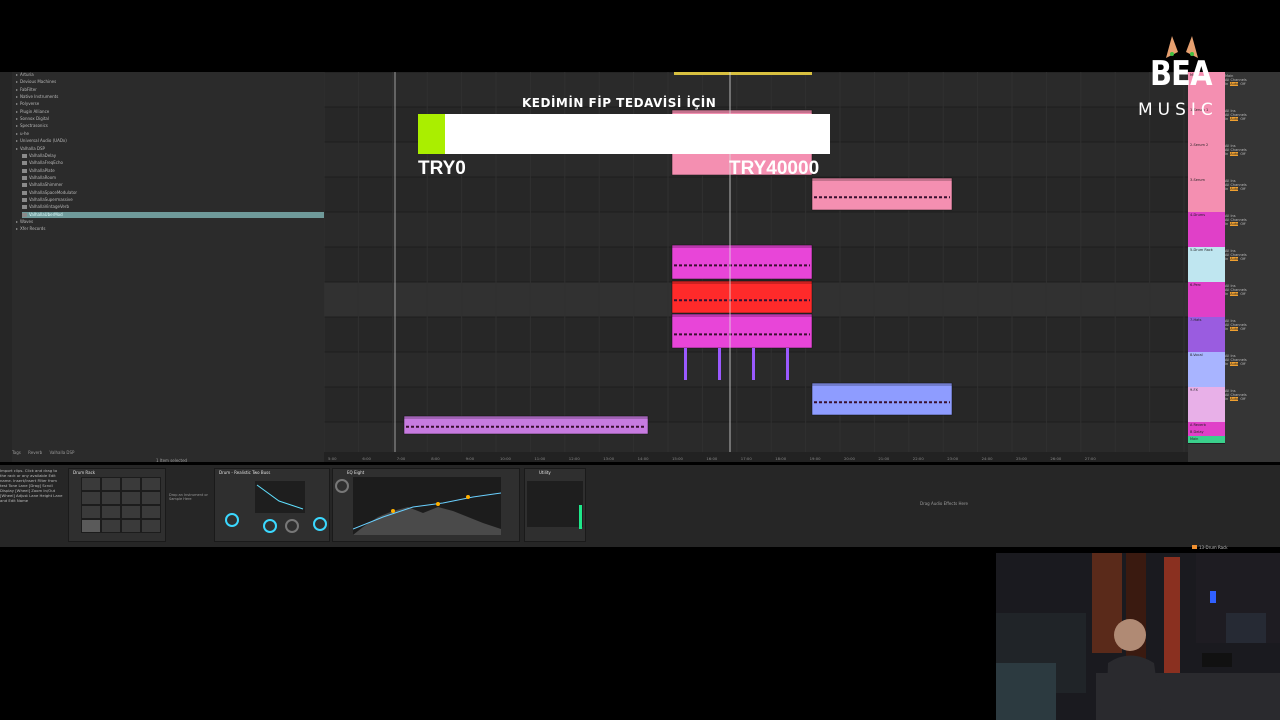  Describe the element at coordinates (39, 178) in the screenshot. I see `browser-item: ValhallaRoom` at that location.